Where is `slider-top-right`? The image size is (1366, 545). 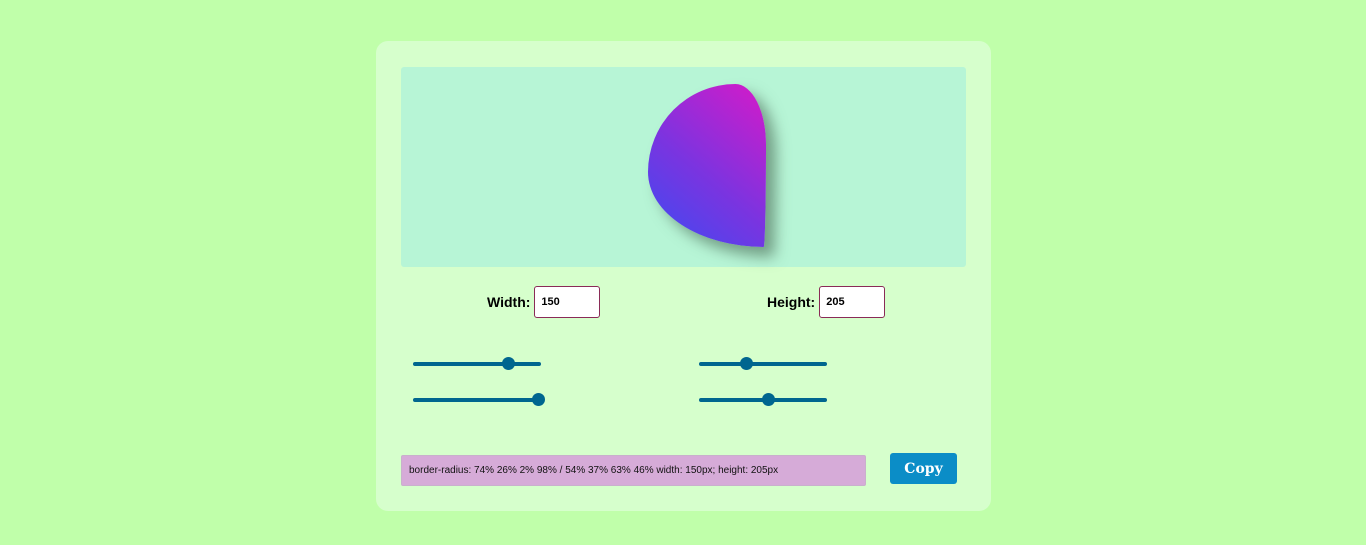
slider-top-right is located at coordinates (763, 364).